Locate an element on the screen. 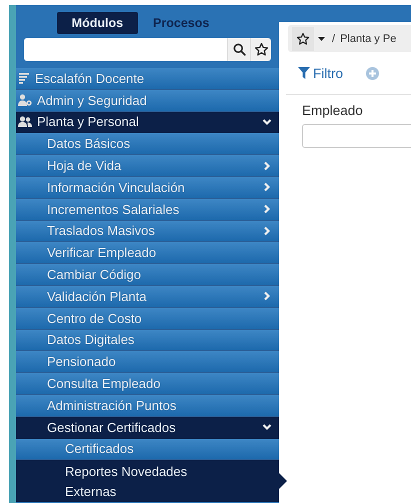 This screenshot has height=503, width=411. menu-item: Administración Puntos is located at coordinates (147, 405).